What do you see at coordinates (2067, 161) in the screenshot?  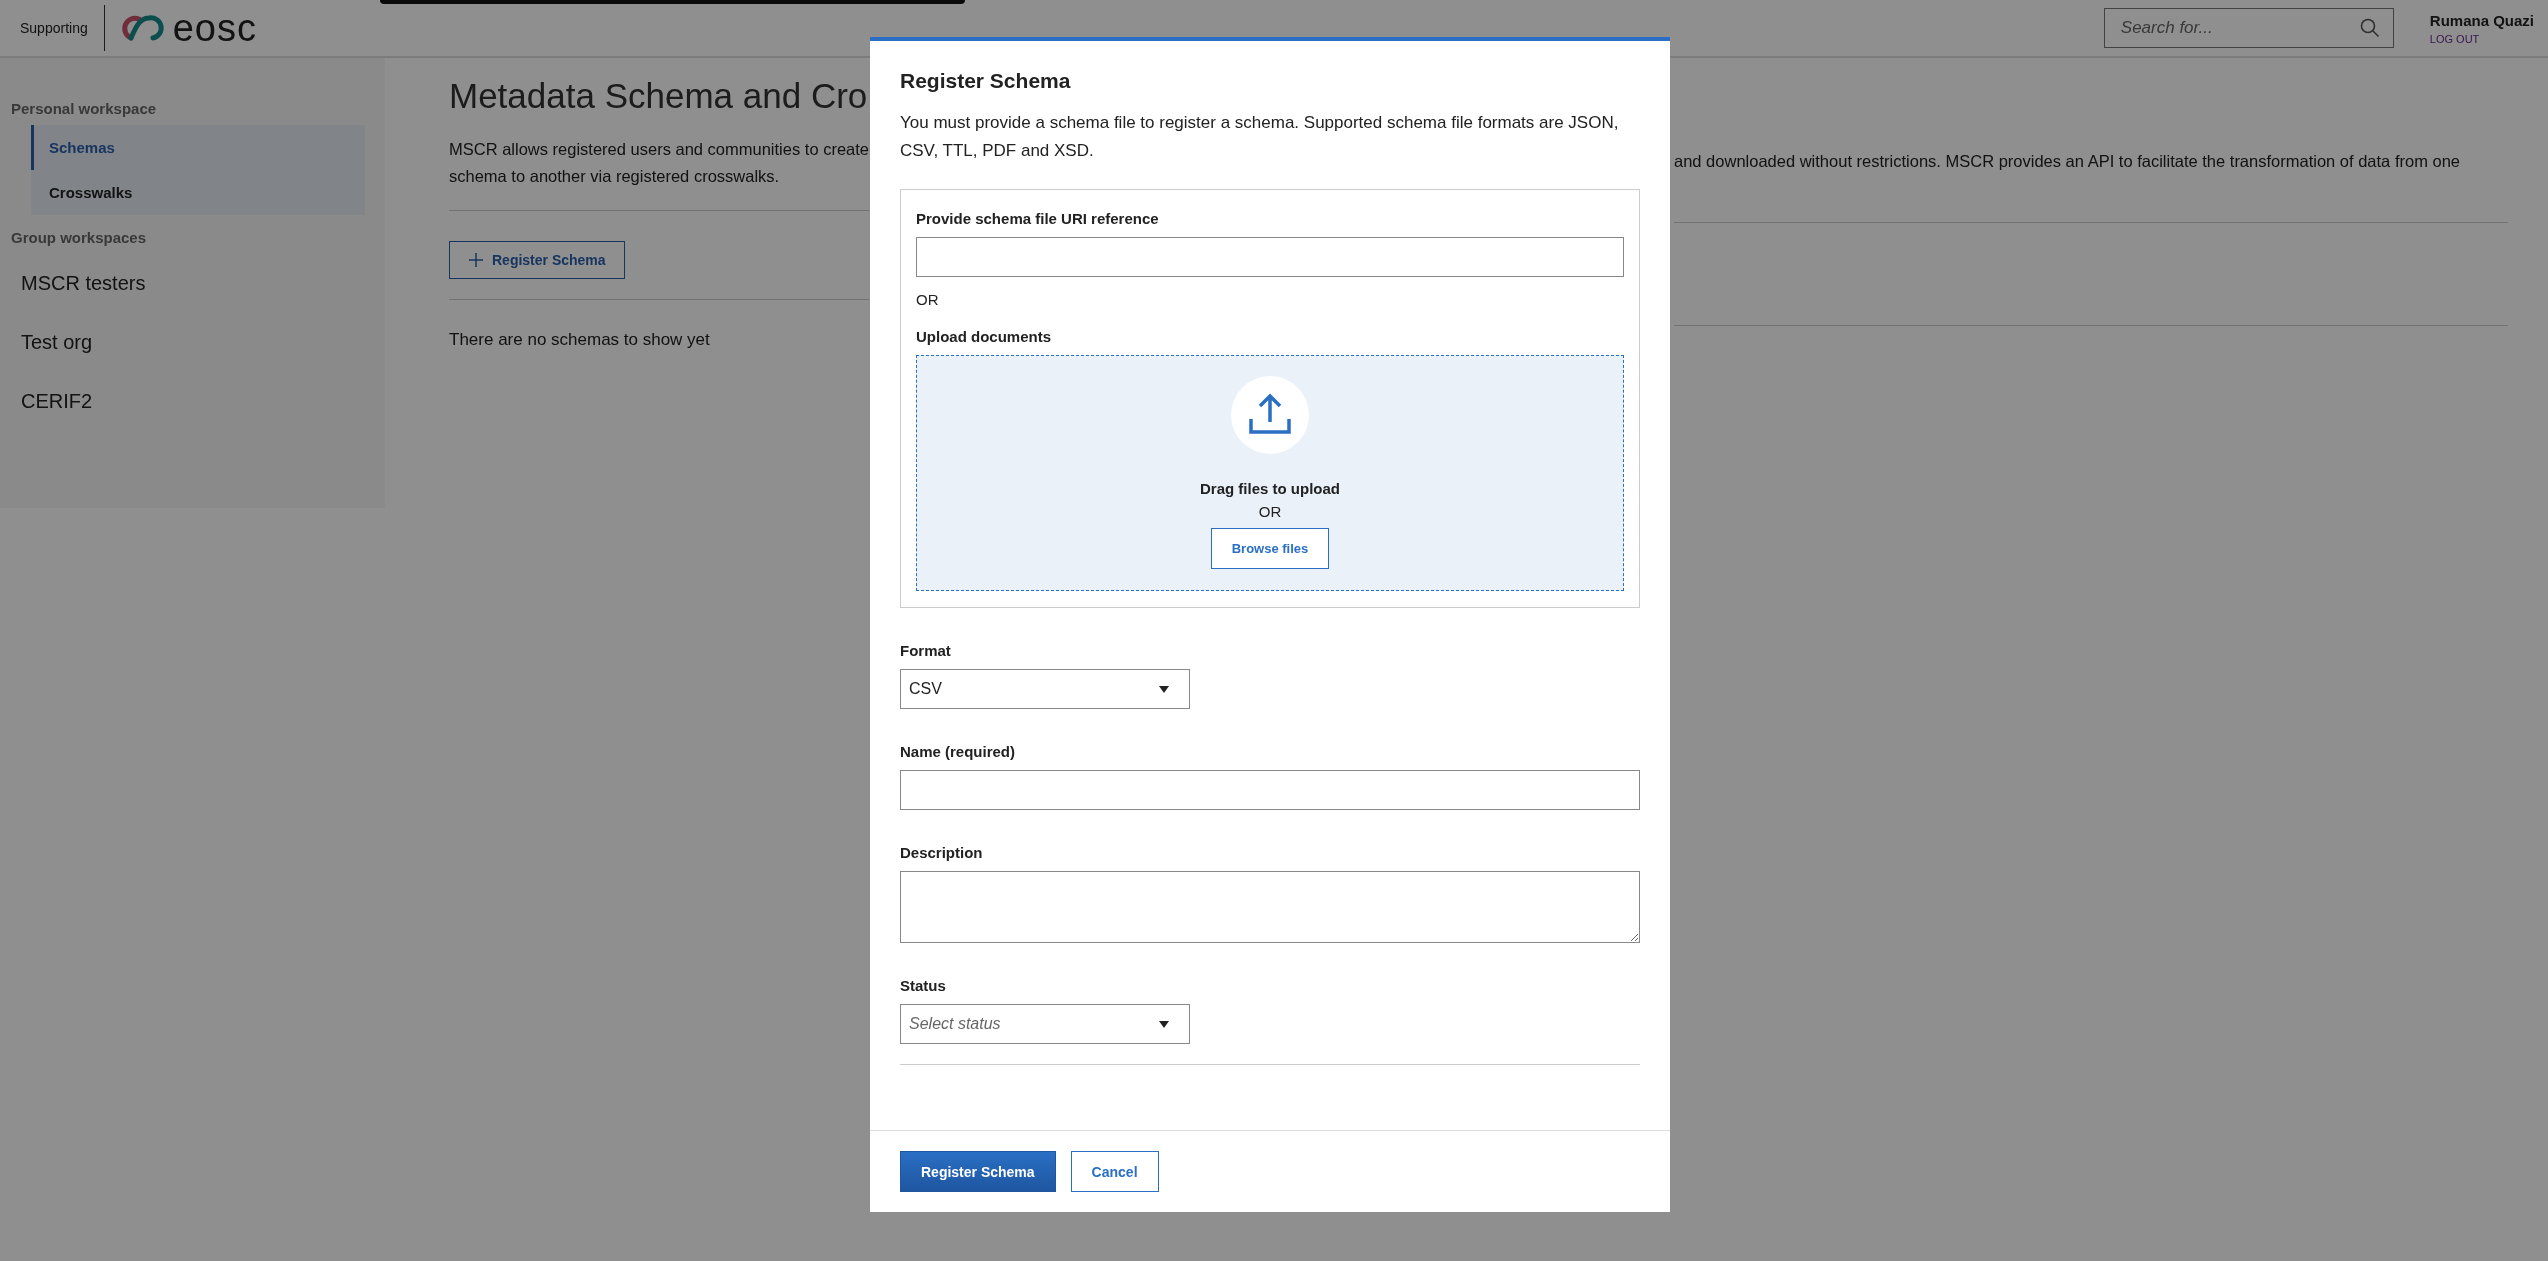 I see `description-text: and downloaded without restrictions. MSCR provides an API to facilitate the transformation of data from one` at bounding box center [2067, 161].